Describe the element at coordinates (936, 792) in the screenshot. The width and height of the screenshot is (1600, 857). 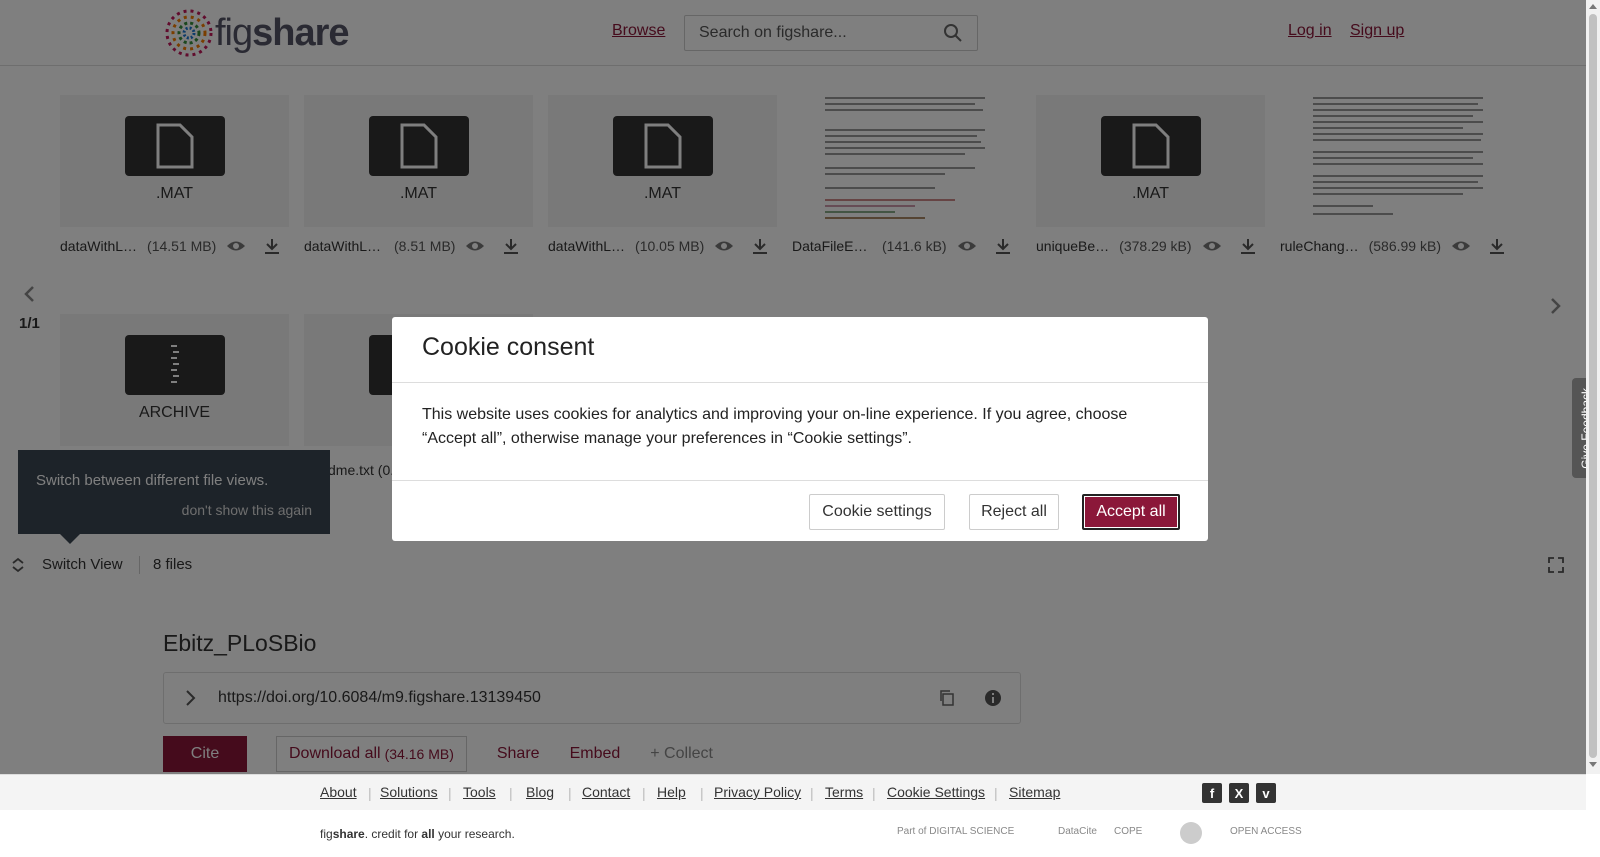
I see `footer-link-cookie-settings: Cookie Settings` at that location.